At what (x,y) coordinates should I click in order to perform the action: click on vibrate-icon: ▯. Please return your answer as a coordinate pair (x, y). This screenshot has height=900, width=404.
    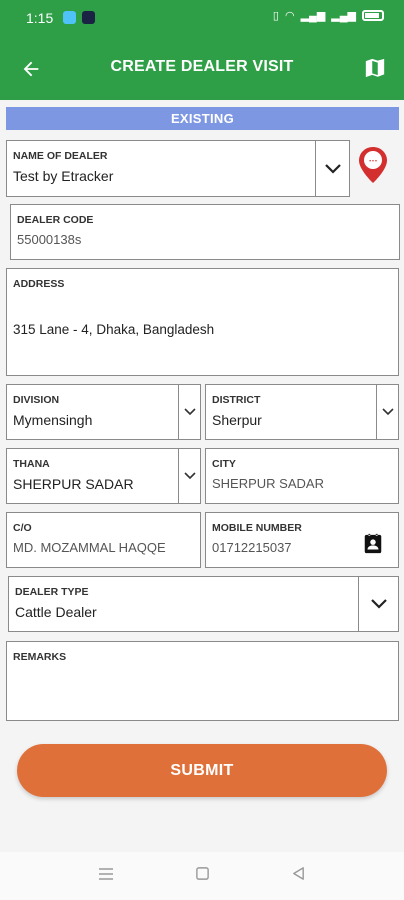
    Looking at the image, I should click on (275, 16).